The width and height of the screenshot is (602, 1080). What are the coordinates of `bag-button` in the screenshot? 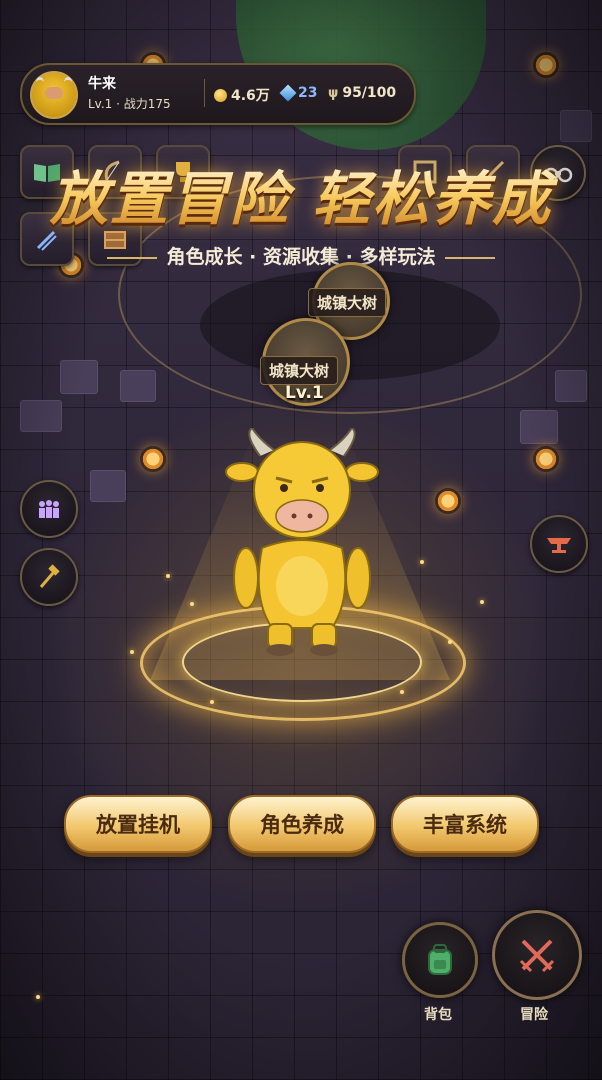 It's located at (440, 960).